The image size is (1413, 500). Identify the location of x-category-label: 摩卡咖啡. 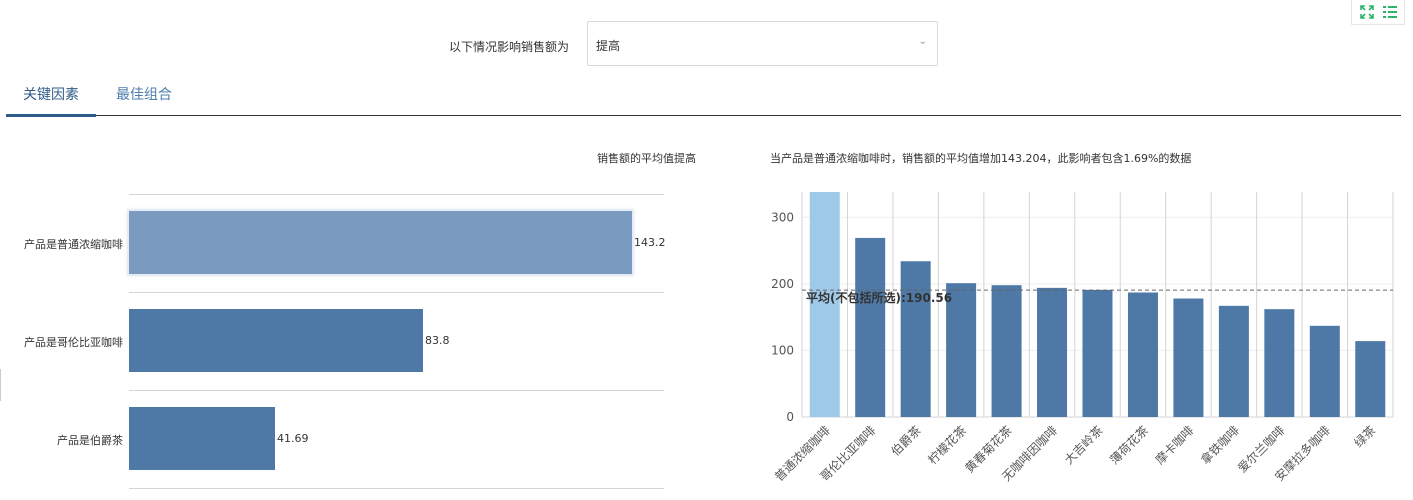
(1174, 445).